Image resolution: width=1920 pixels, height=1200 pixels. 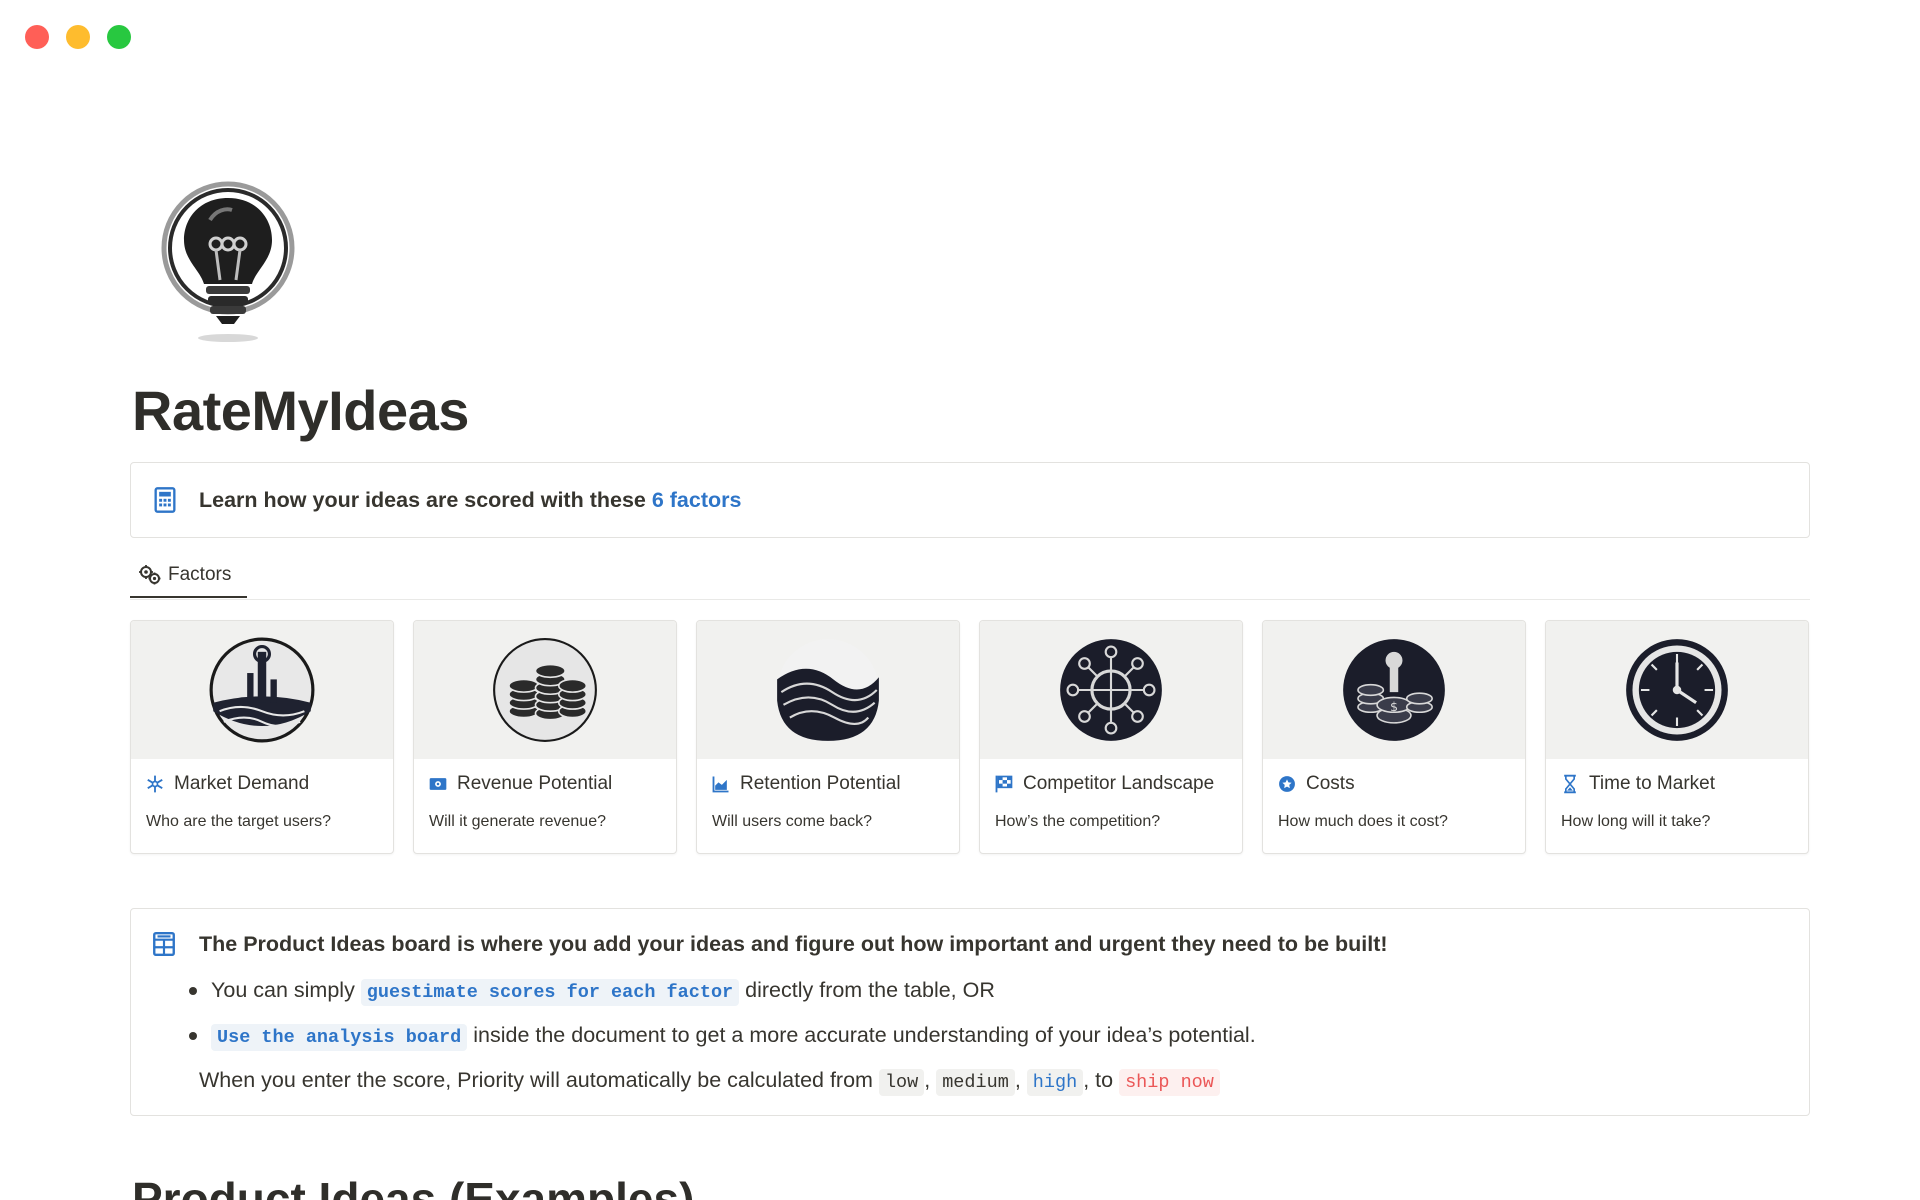 What do you see at coordinates (901, 1082) in the screenshot?
I see `level-low: low` at bounding box center [901, 1082].